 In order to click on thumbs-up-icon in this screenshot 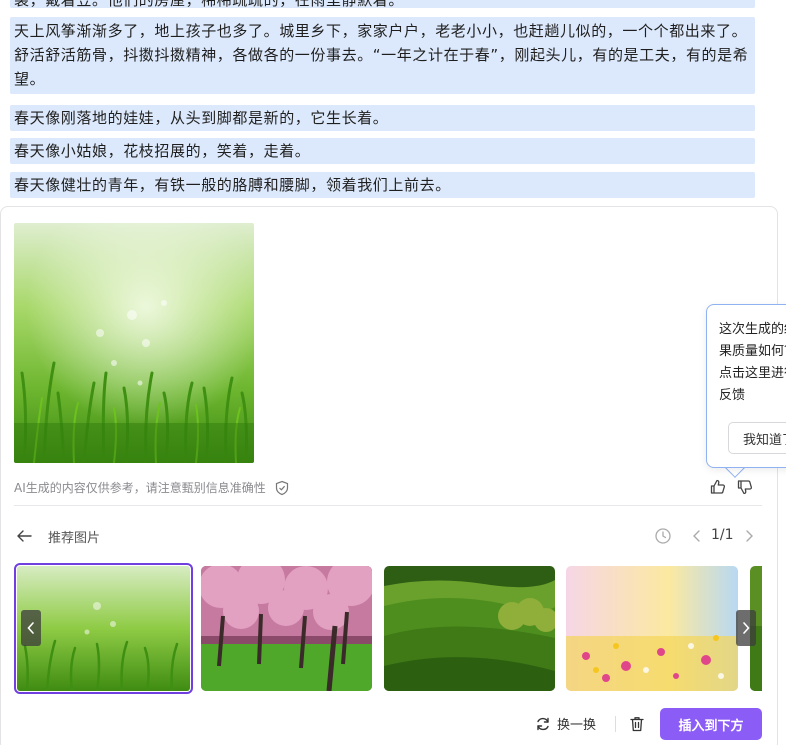, I will do `click(718, 487)`.